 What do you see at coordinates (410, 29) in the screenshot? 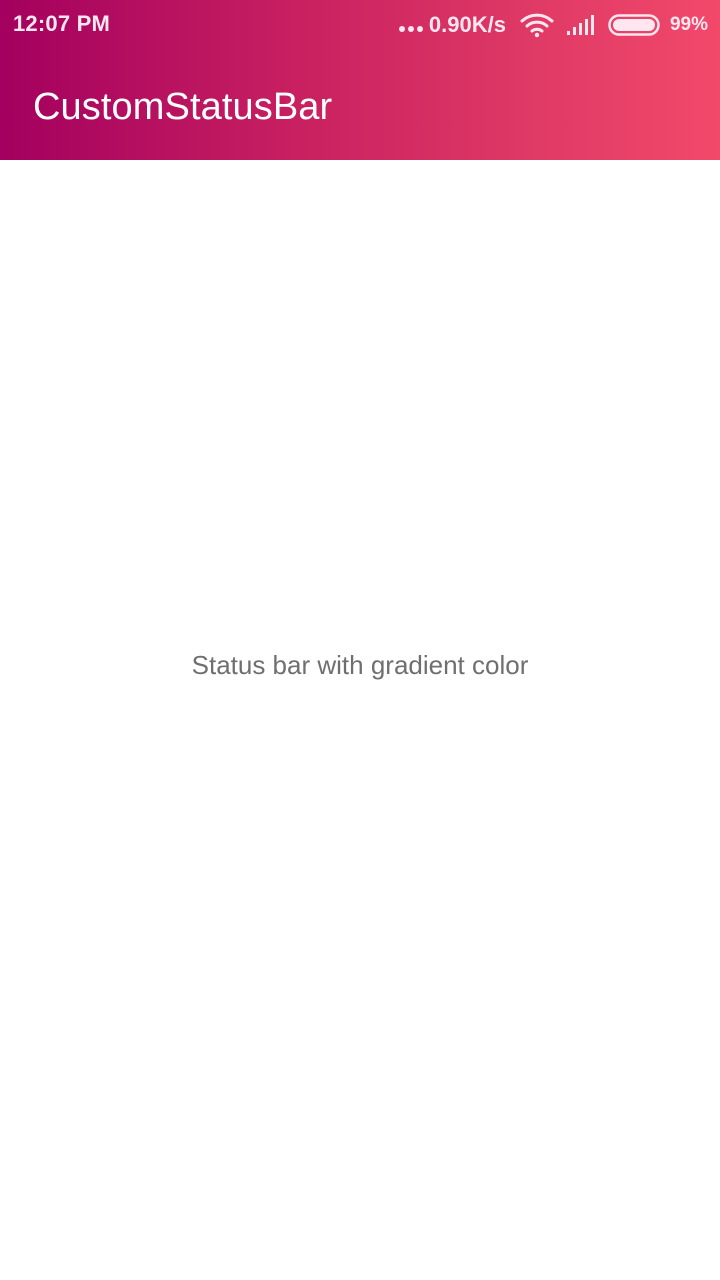
I see `more-dots-icon` at bounding box center [410, 29].